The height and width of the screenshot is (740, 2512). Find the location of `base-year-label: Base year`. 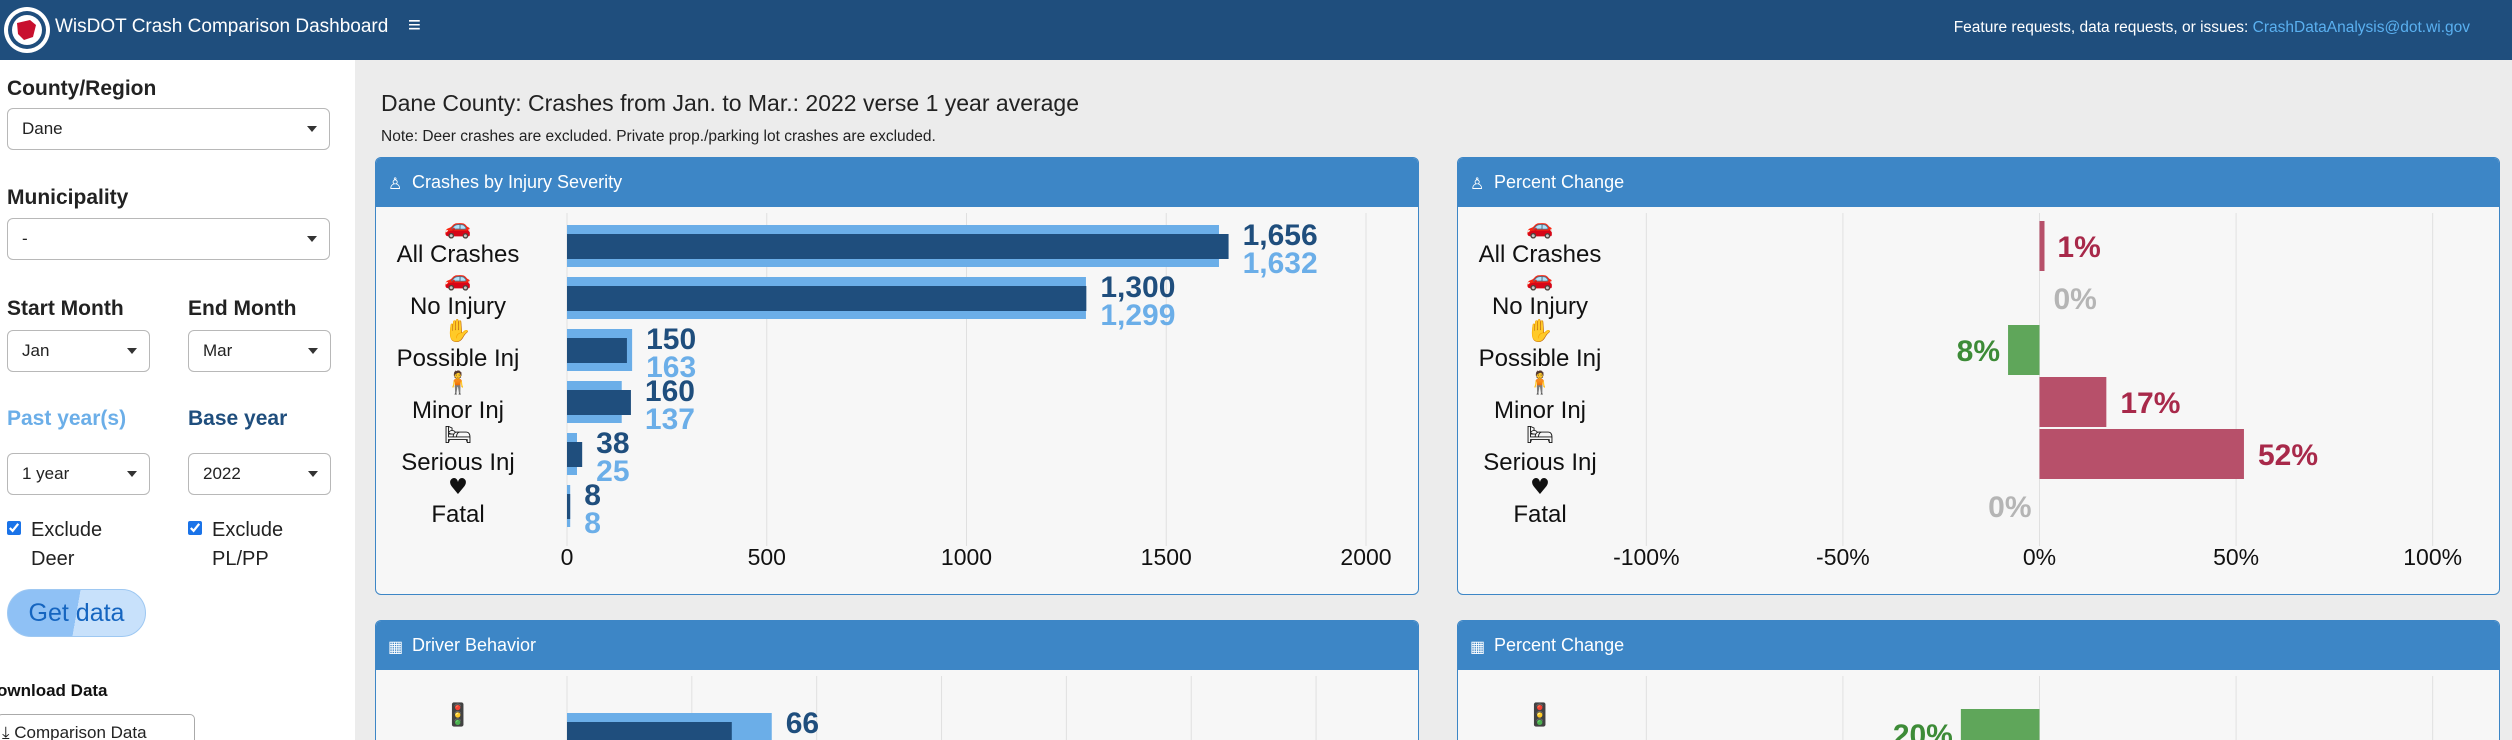

base-year-label: Base year is located at coordinates (238, 418).